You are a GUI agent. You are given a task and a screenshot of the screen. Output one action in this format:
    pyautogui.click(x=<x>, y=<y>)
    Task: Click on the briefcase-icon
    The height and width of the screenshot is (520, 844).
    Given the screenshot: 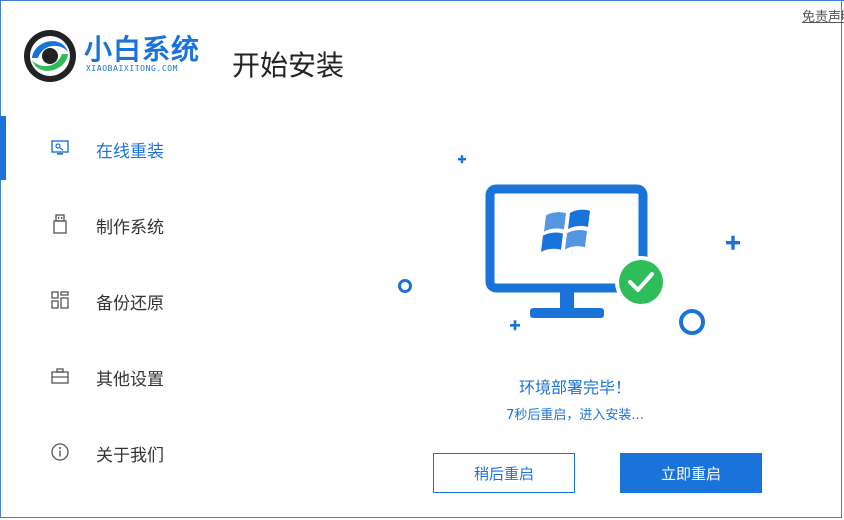 What is the action you would take?
    pyautogui.click(x=60, y=376)
    